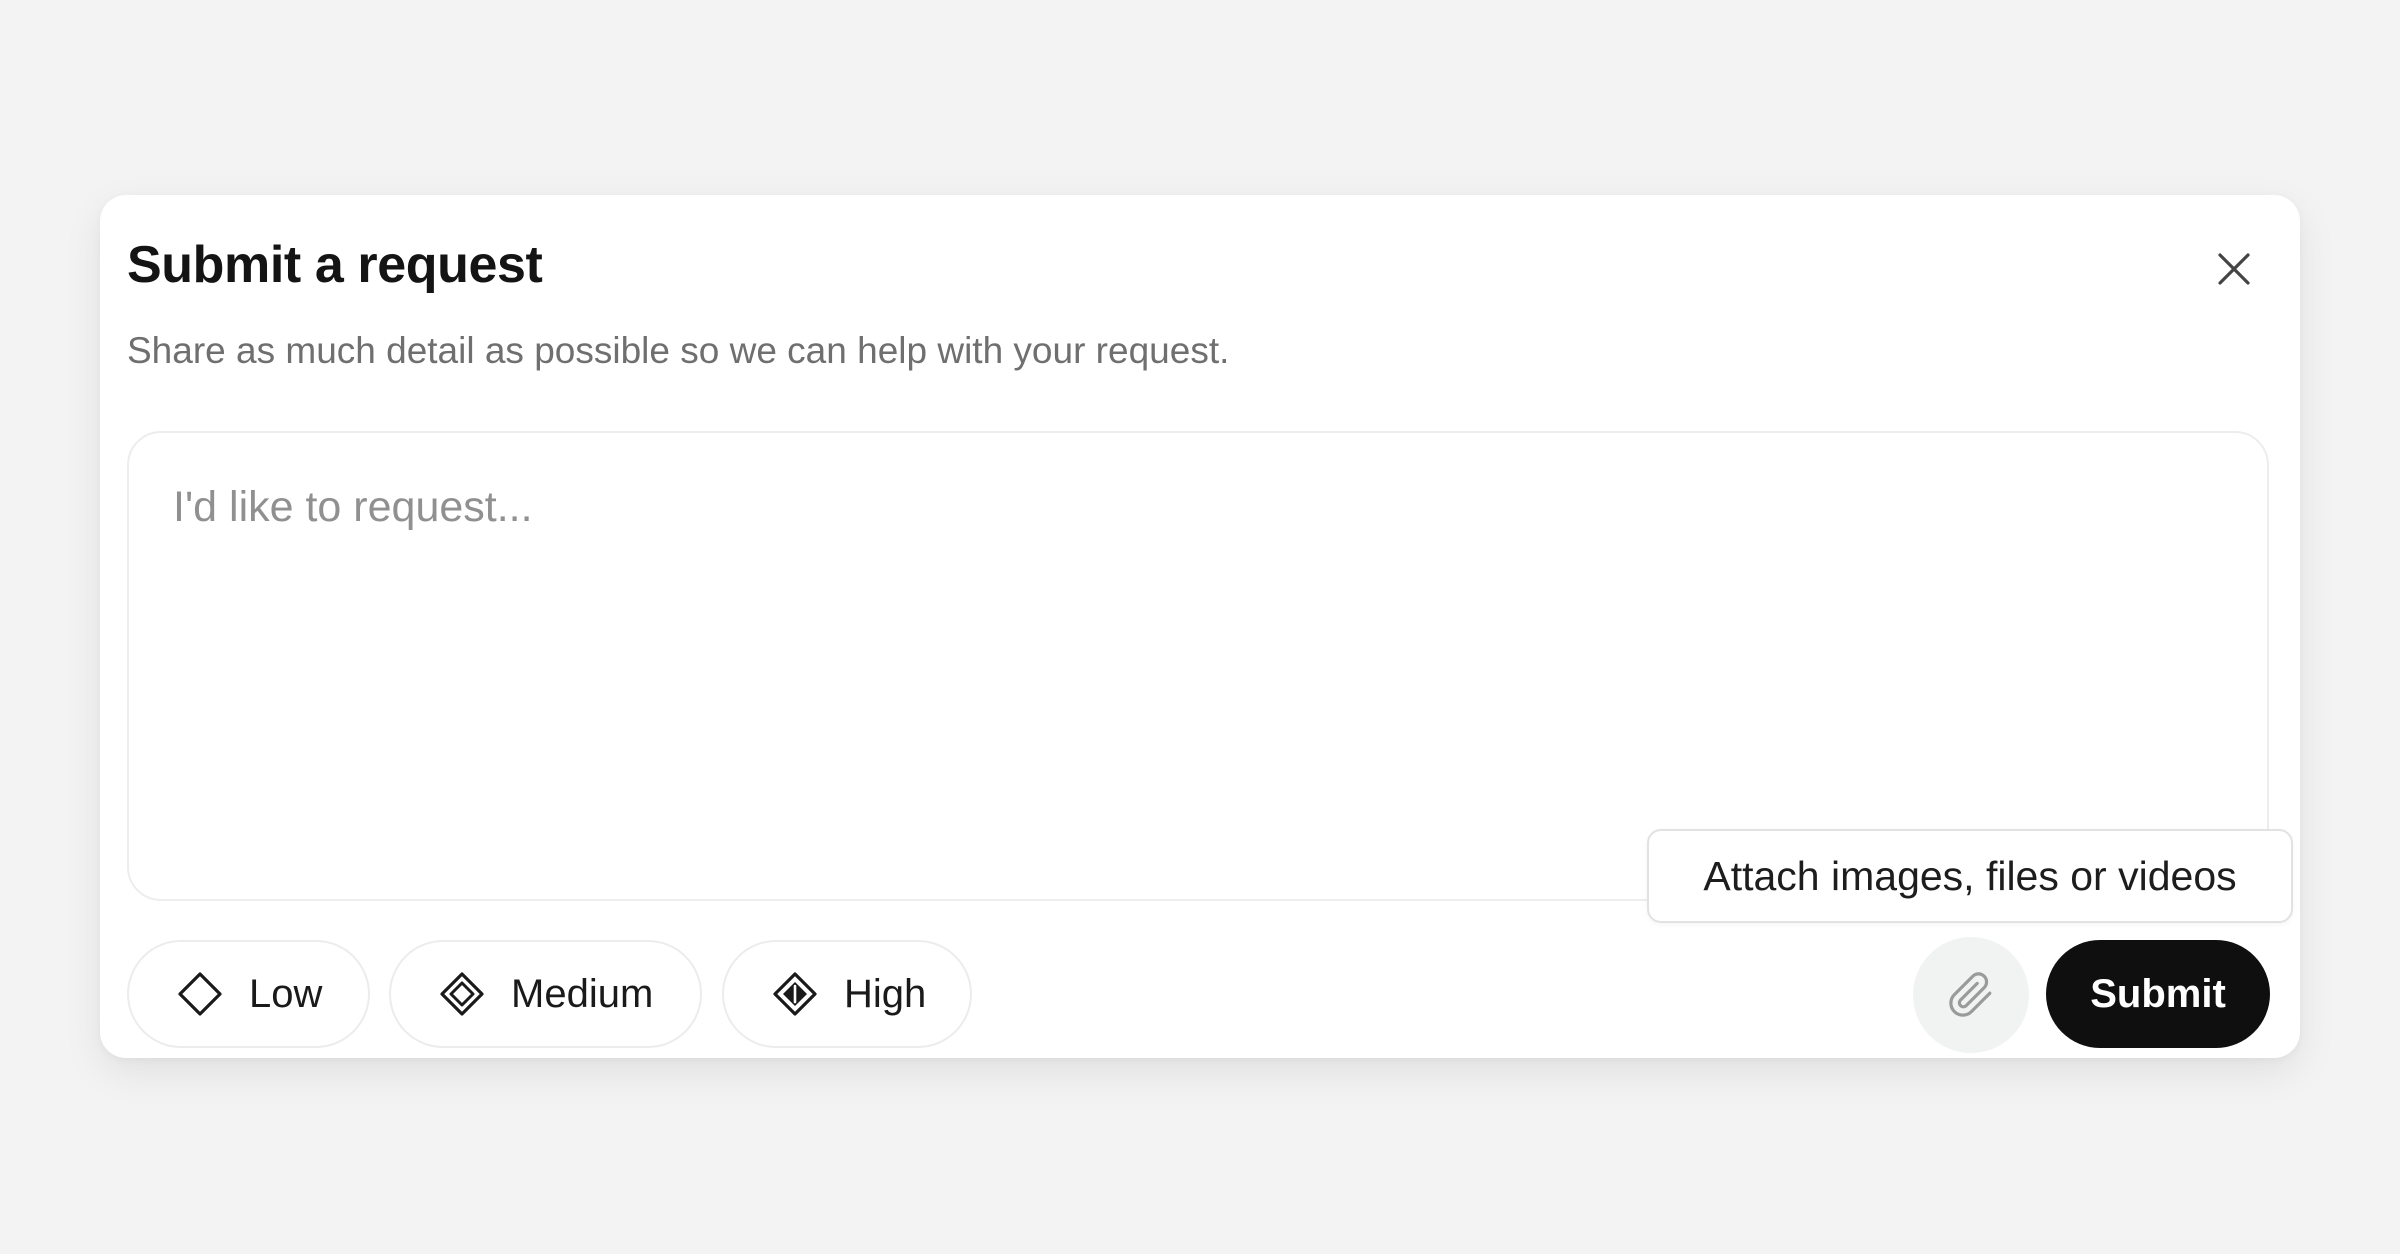 The height and width of the screenshot is (1254, 2400). I want to click on priority-low-label: Low, so click(286, 993).